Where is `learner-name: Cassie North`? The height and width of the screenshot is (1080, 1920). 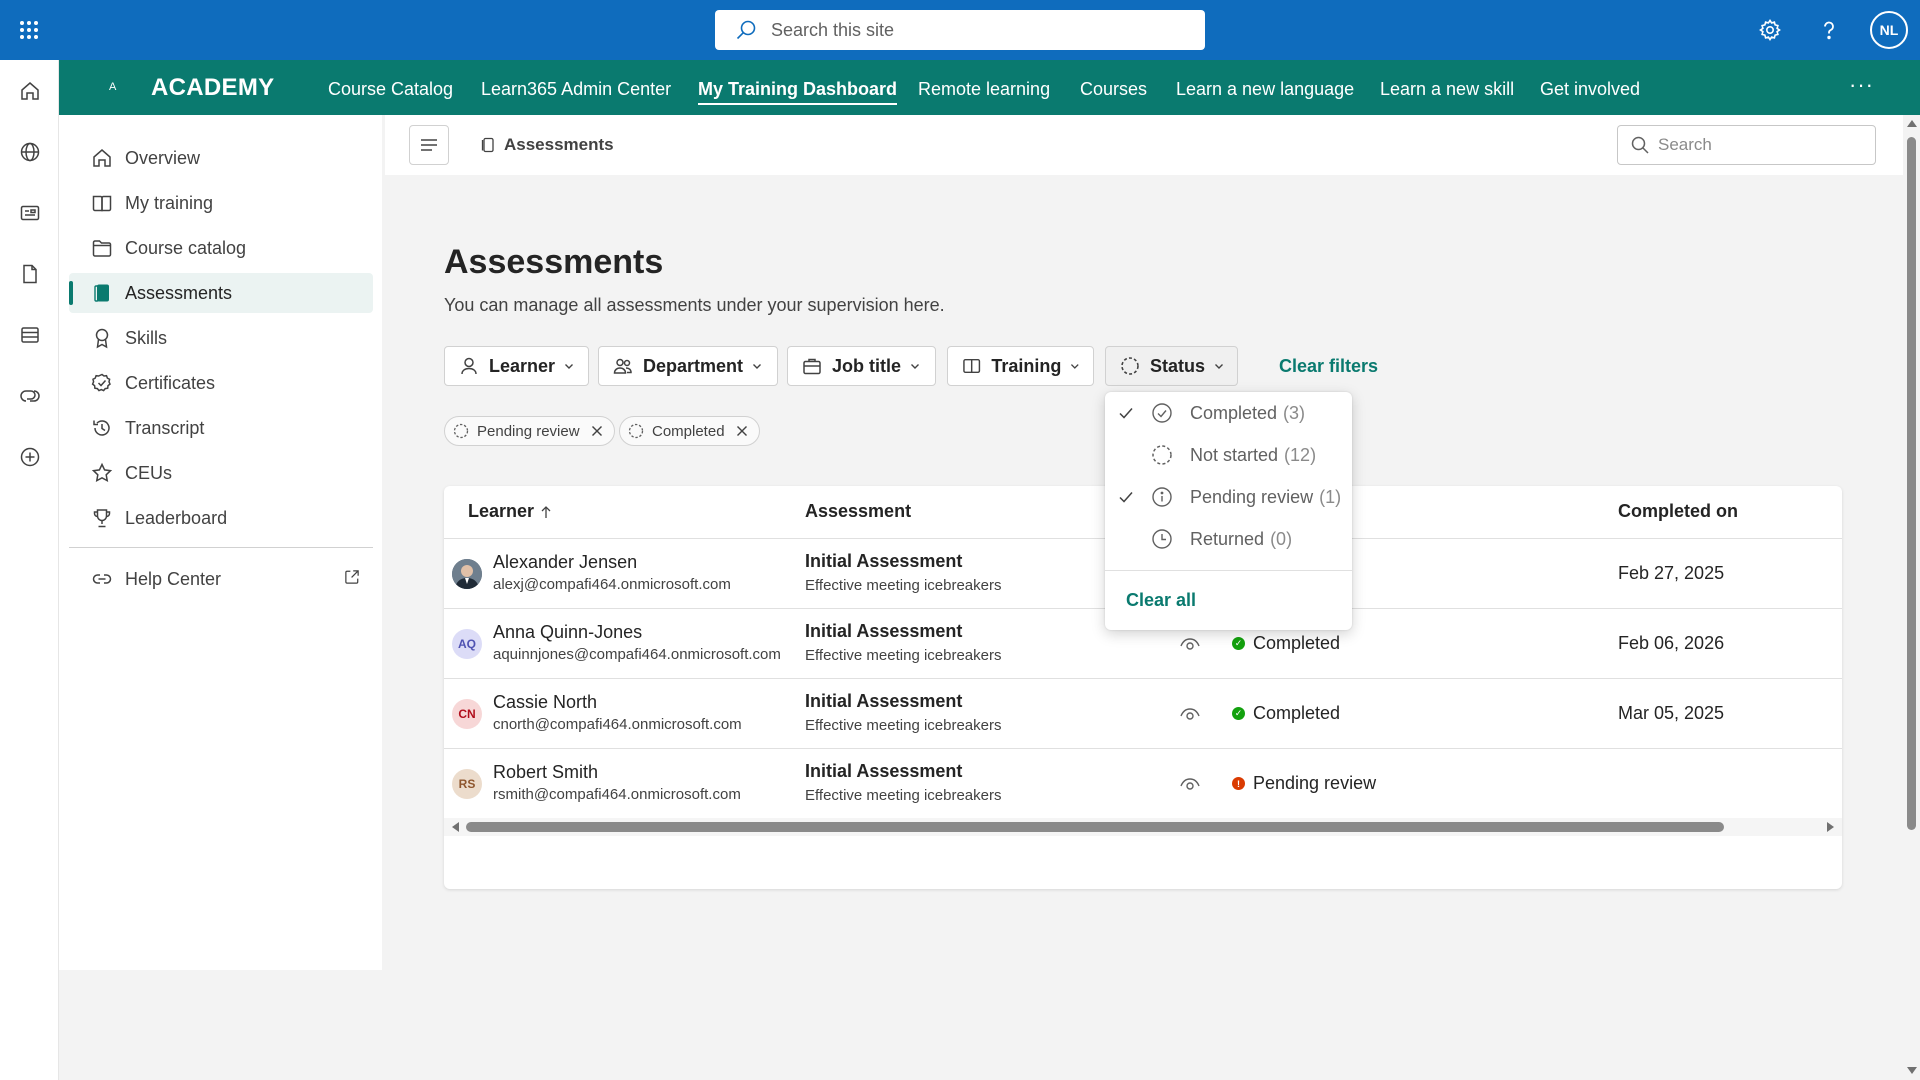 learner-name: Cassie North is located at coordinates (545, 702).